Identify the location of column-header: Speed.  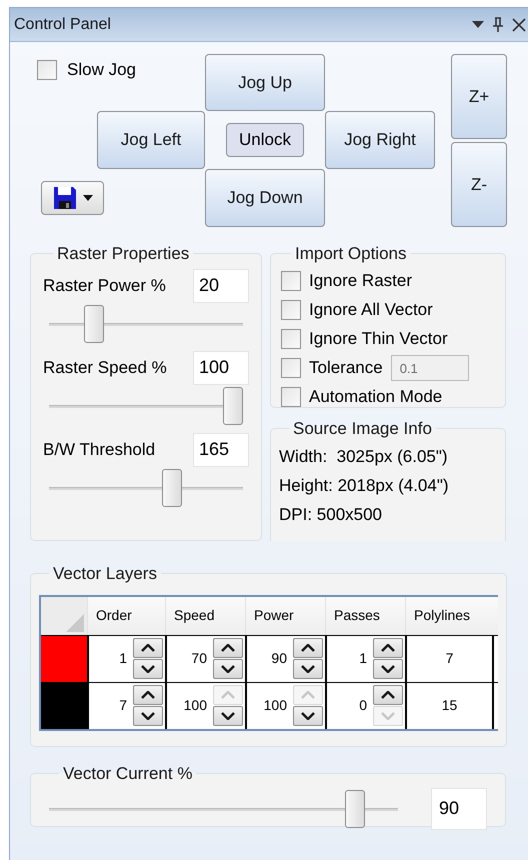
(205, 615).